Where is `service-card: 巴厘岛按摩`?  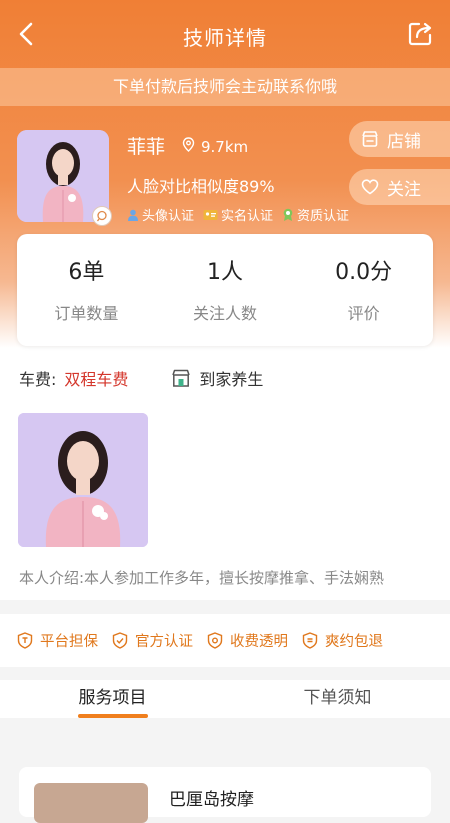
service-card: 巴厘岛按摩 is located at coordinates (225, 795).